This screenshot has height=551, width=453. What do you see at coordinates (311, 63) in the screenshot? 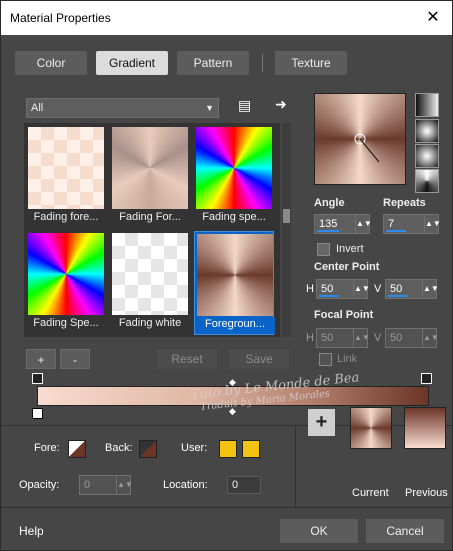
I see `tab-texture: Texture` at bounding box center [311, 63].